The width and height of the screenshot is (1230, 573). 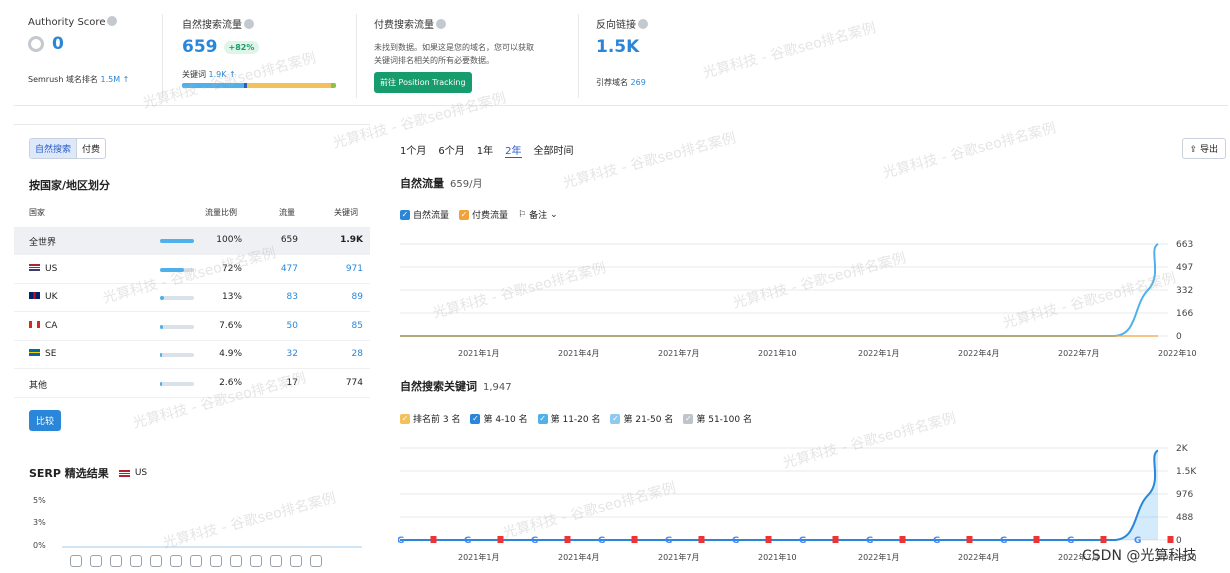 I want to click on period-1: 6个月, so click(x=451, y=150).